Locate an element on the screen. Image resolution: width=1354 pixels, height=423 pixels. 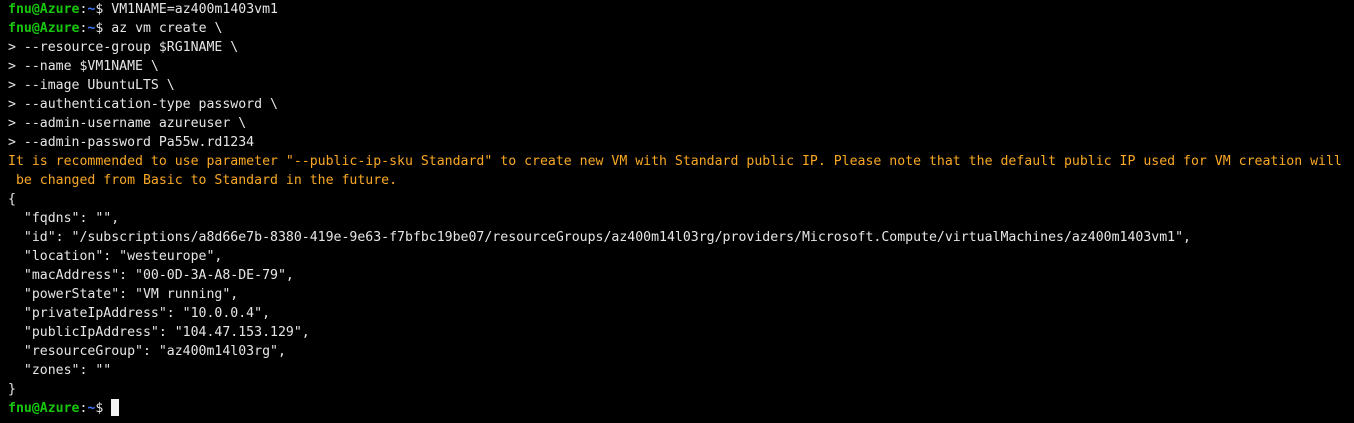
terminal-line-prompt: fnu@Azure:~$ az vm create \ is located at coordinates (681, 28).